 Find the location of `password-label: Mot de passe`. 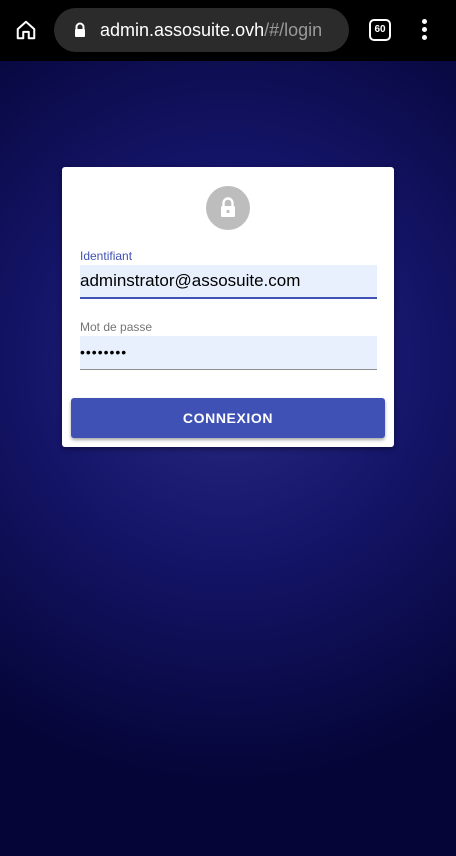

password-label: Mot de passe is located at coordinates (116, 327).